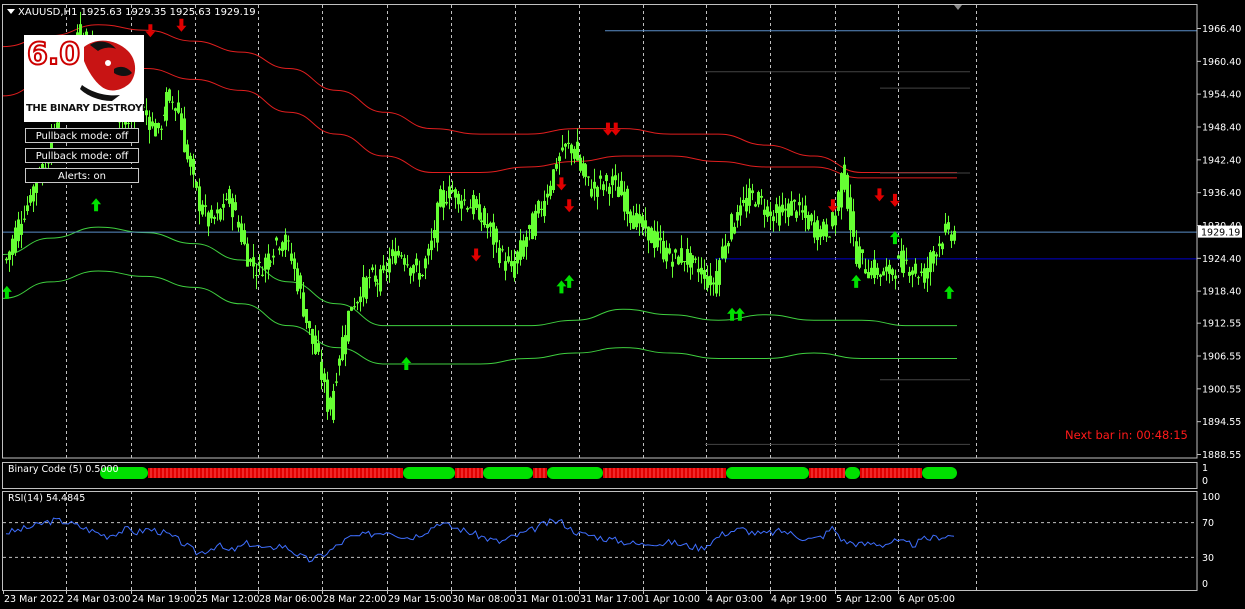 Image resolution: width=1245 pixels, height=609 pixels. What do you see at coordinates (483, 599) in the screenshot?
I see `x-tick-label: 30 Mar 08:00` at bounding box center [483, 599].